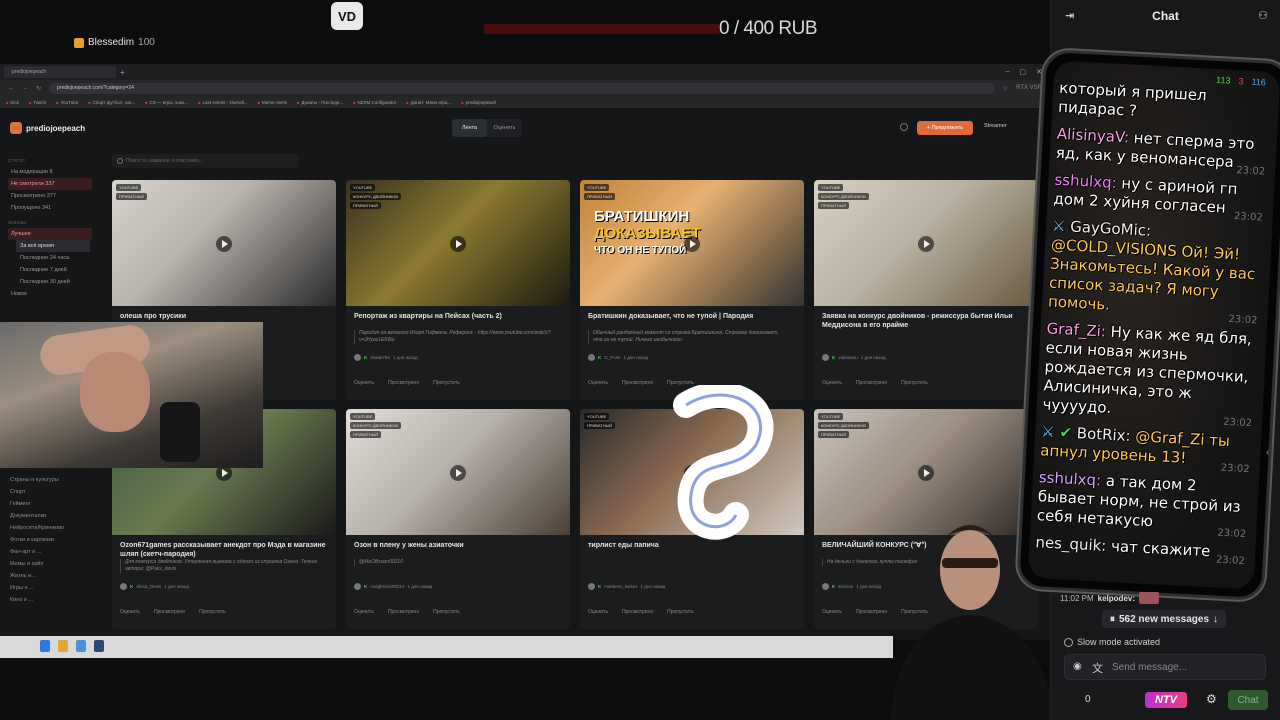 The width and height of the screenshot is (1280, 720). Describe the element at coordinates (67, 102) in the screenshot. I see `bookmark-item: YouTube` at that location.